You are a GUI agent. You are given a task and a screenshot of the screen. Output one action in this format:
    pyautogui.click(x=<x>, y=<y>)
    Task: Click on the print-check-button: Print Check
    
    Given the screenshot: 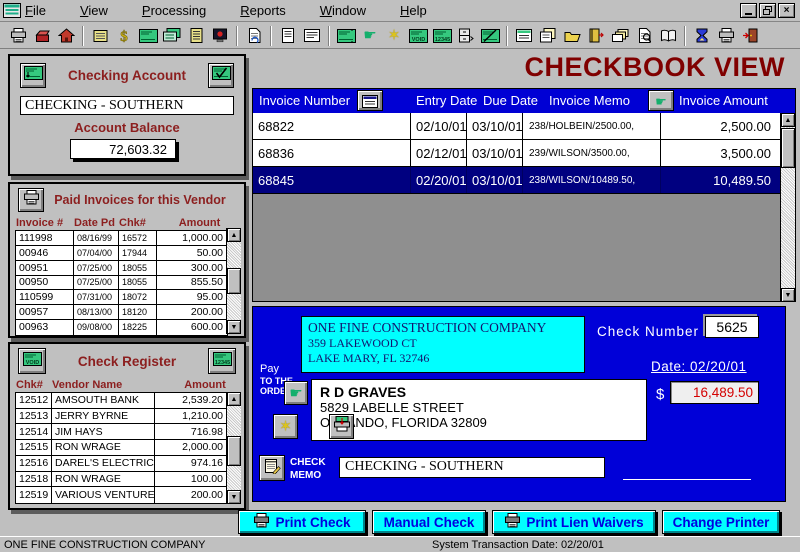 What is the action you would take?
    pyautogui.click(x=302, y=522)
    